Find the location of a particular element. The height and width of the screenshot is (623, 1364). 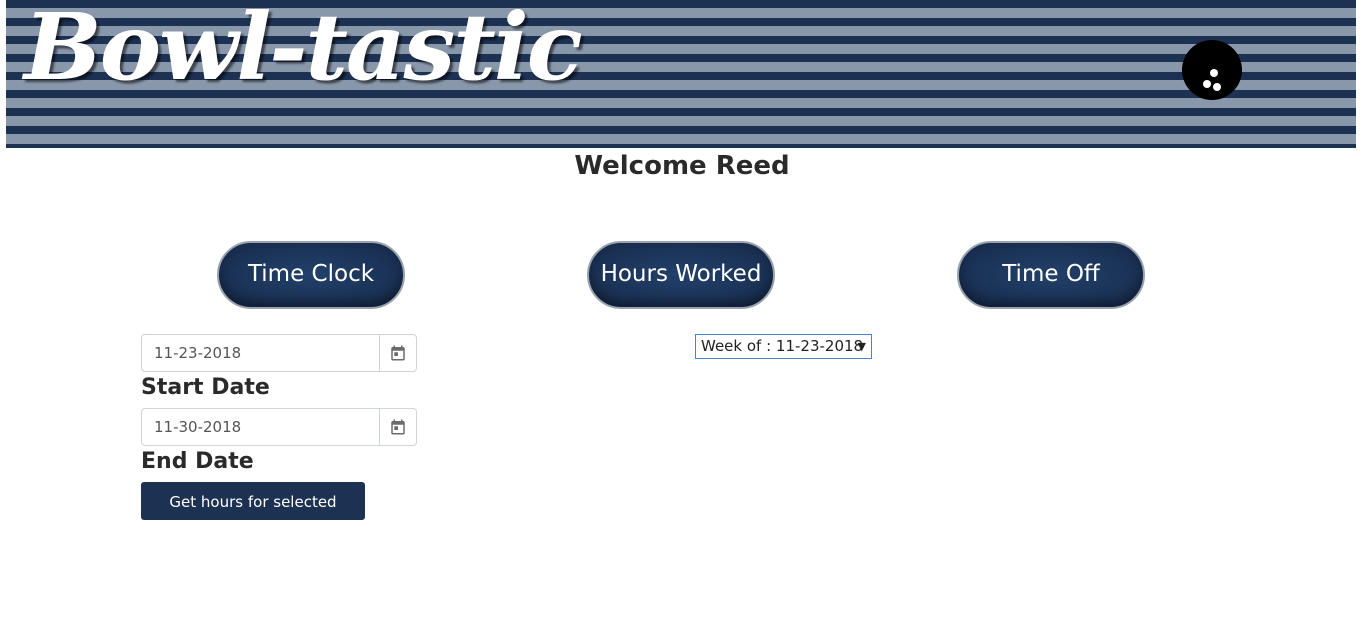

time-off-button: Time Off is located at coordinates (1051, 275).